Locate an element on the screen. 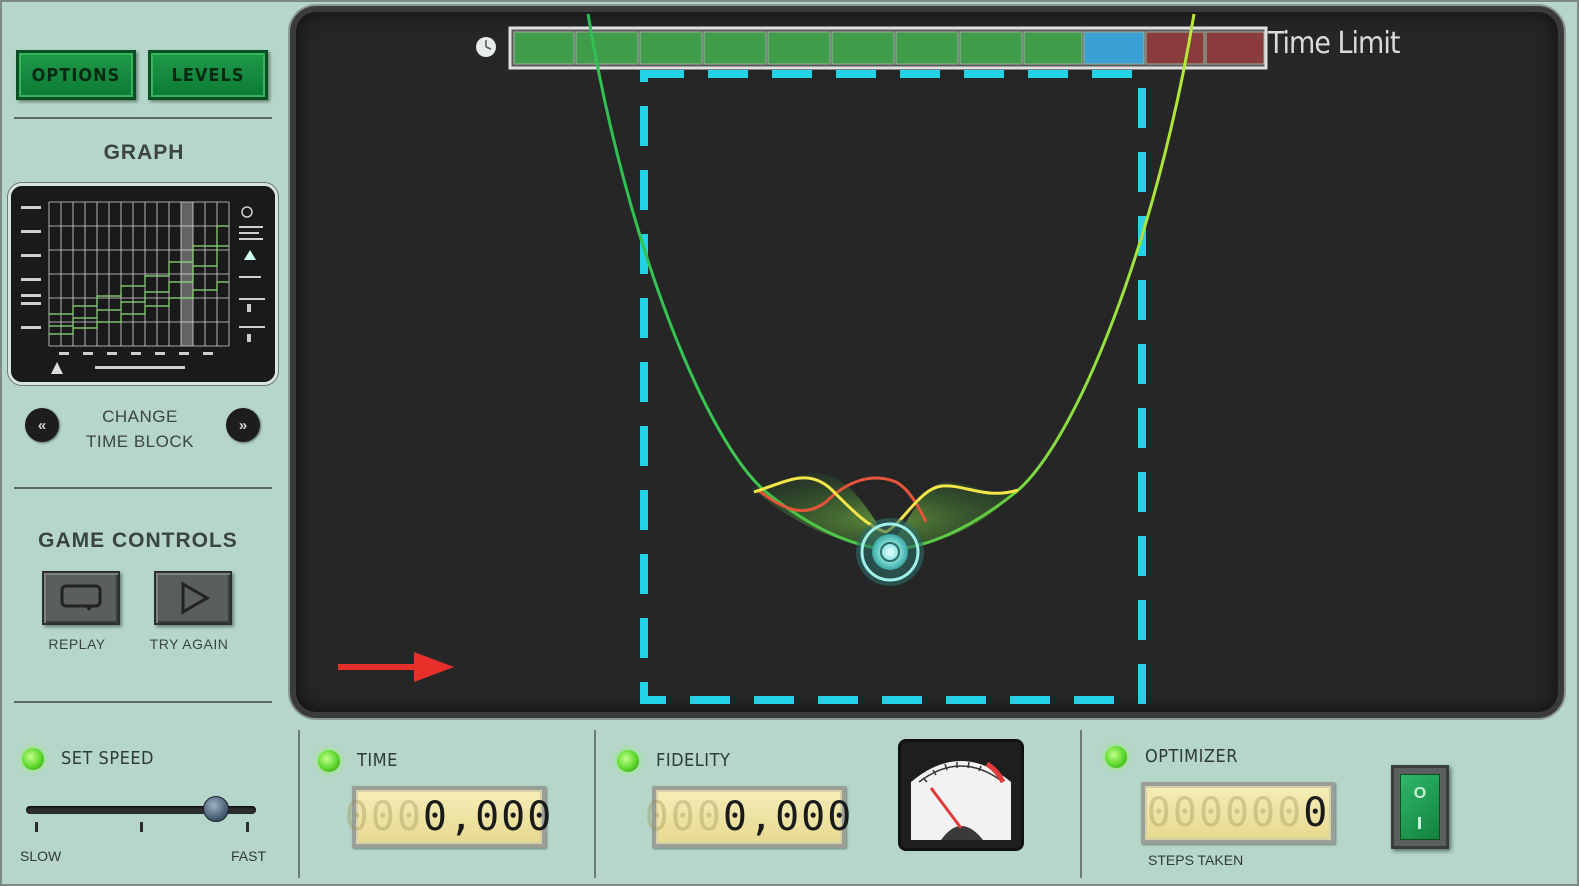 The height and width of the screenshot is (886, 1579). fidelity-led is located at coordinates (628, 761).